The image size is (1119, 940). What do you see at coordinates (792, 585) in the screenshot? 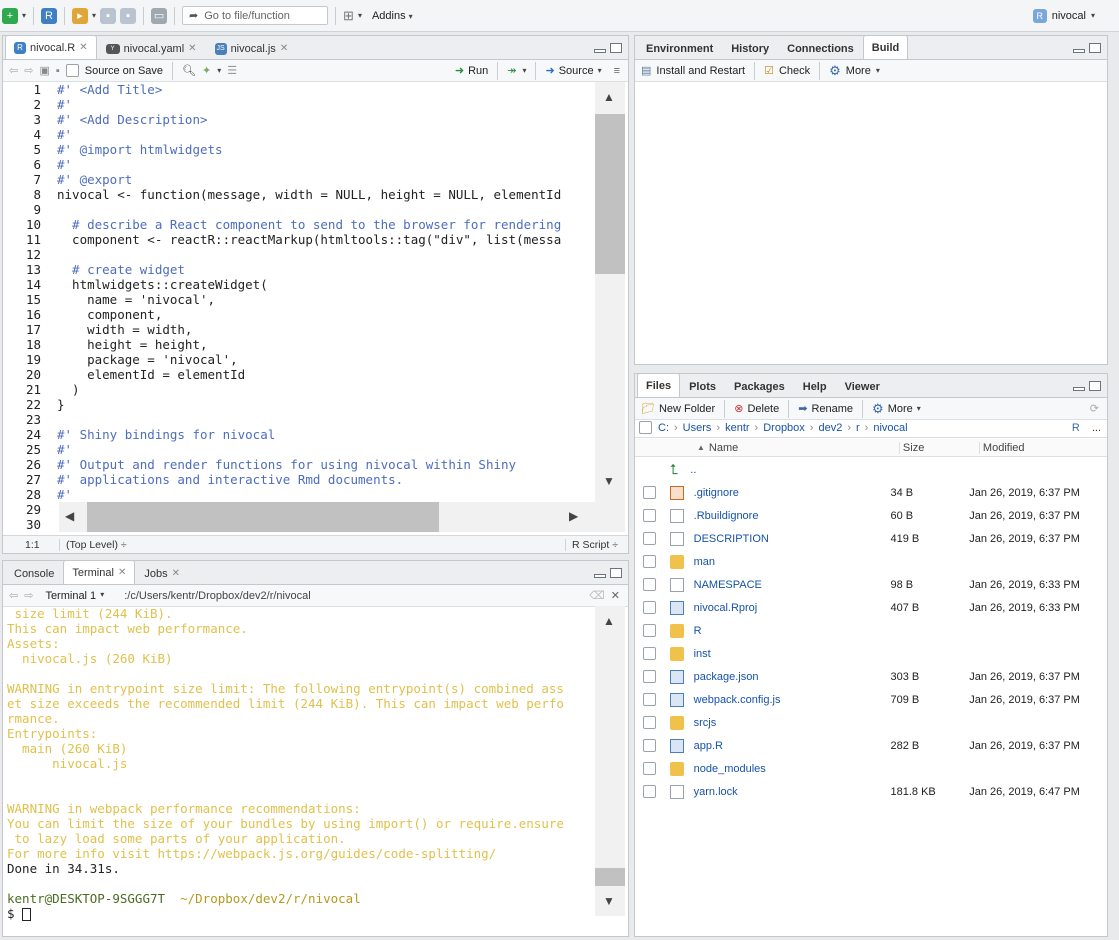
I see `file-name: NAMESPACE` at bounding box center [792, 585].